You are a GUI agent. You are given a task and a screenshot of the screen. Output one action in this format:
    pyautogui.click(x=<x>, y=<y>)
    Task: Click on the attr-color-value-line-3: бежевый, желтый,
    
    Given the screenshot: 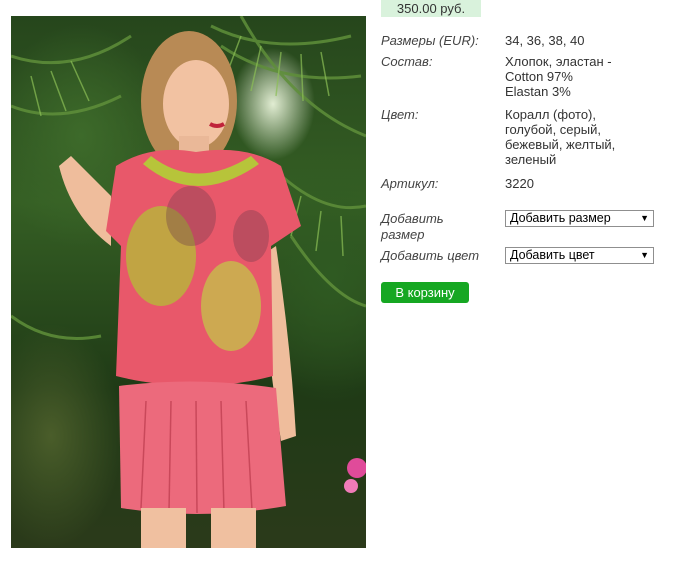 What is the action you would take?
    pyautogui.click(x=560, y=144)
    